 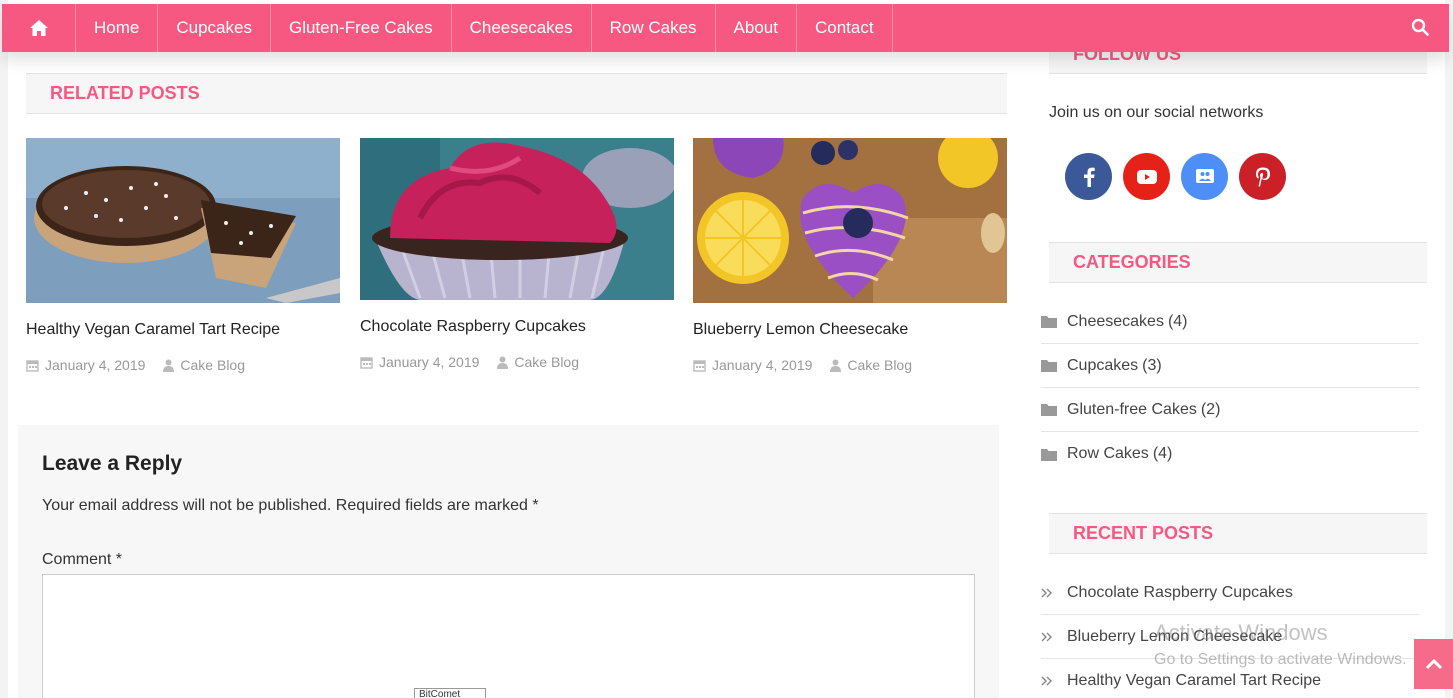 I want to click on category-item: Gluten-free Cakes (2), so click(x=1230, y=410).